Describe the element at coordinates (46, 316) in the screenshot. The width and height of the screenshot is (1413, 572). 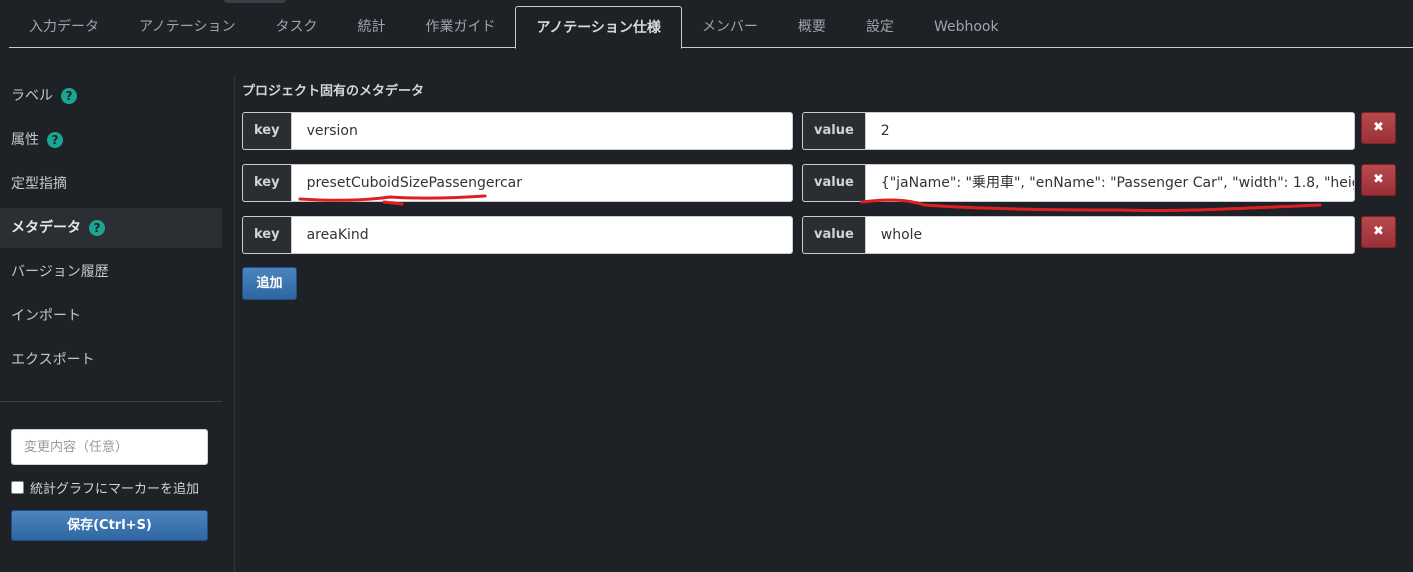
I see `sidebar-item-label: インポート` at that location.